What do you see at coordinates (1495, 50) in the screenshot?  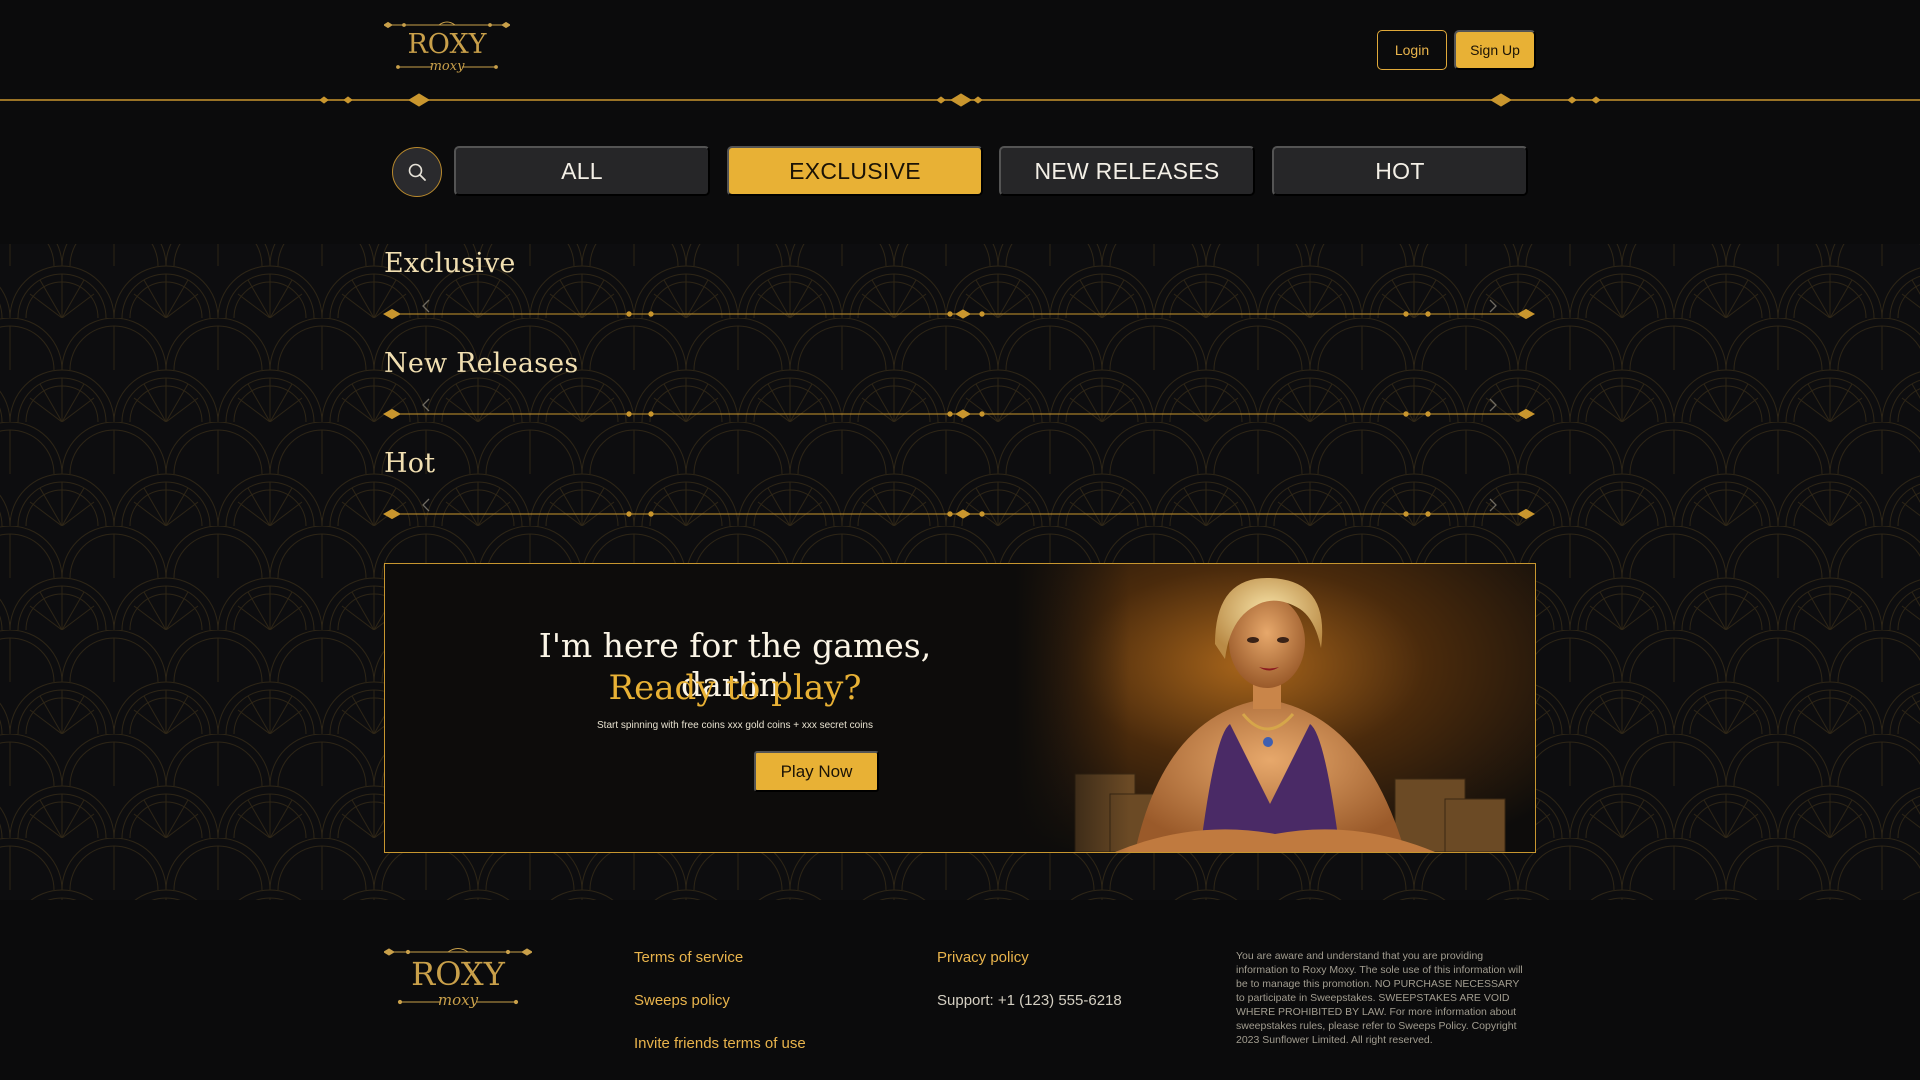 I see `signup-button: Sign Up` at bounding box center [1495, 50].